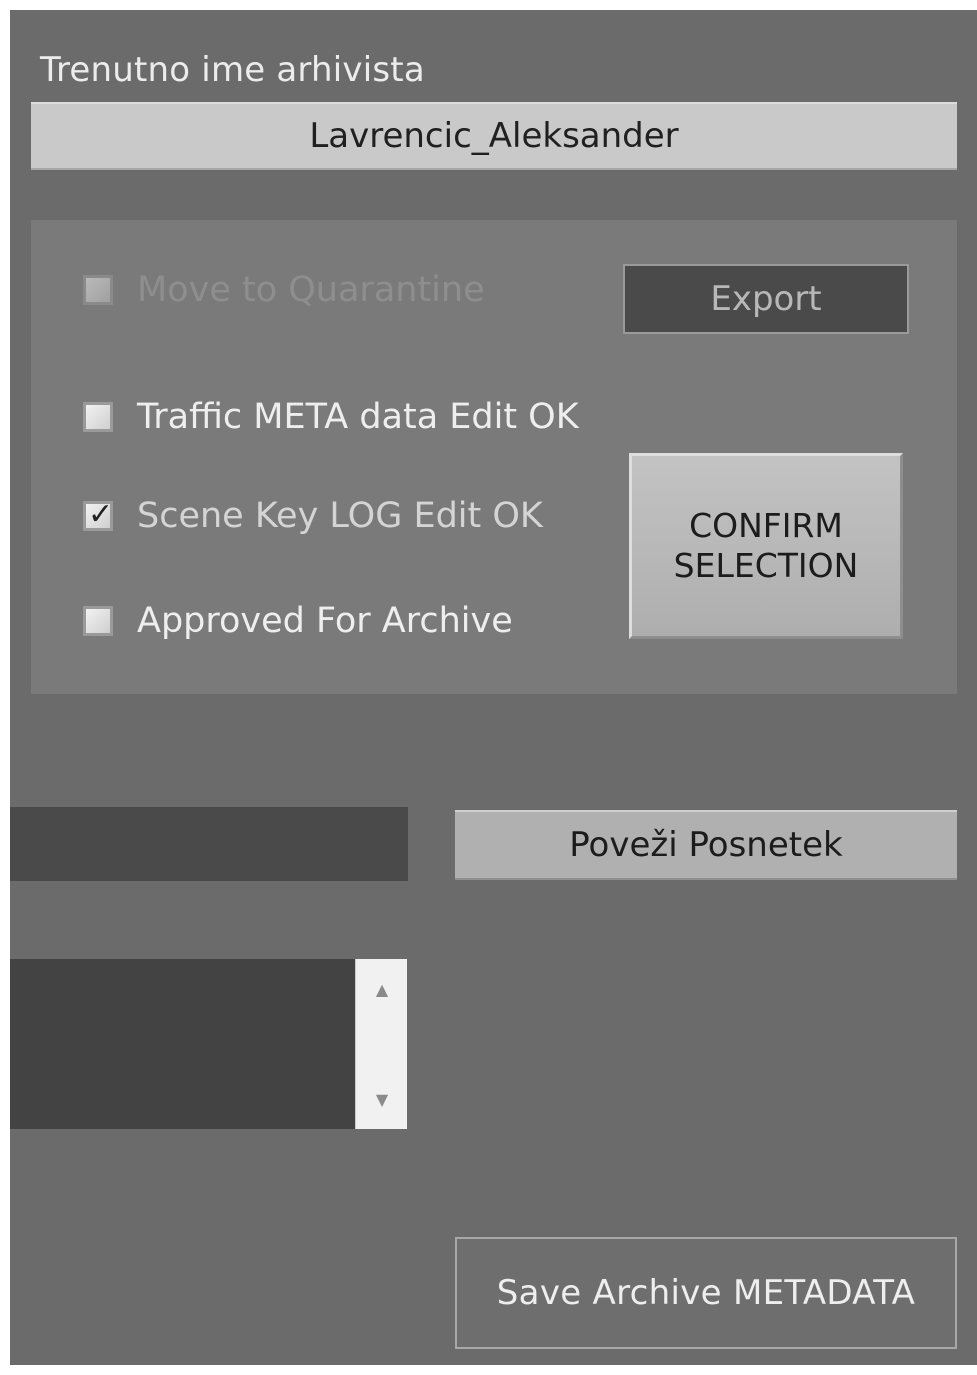 The image size is (977, 1375). Describe the element at coordinates (340, 516) in the screenshot. I see `scene-key-log-checkbox-label: Scene Key LOG Edit OK` at that location.